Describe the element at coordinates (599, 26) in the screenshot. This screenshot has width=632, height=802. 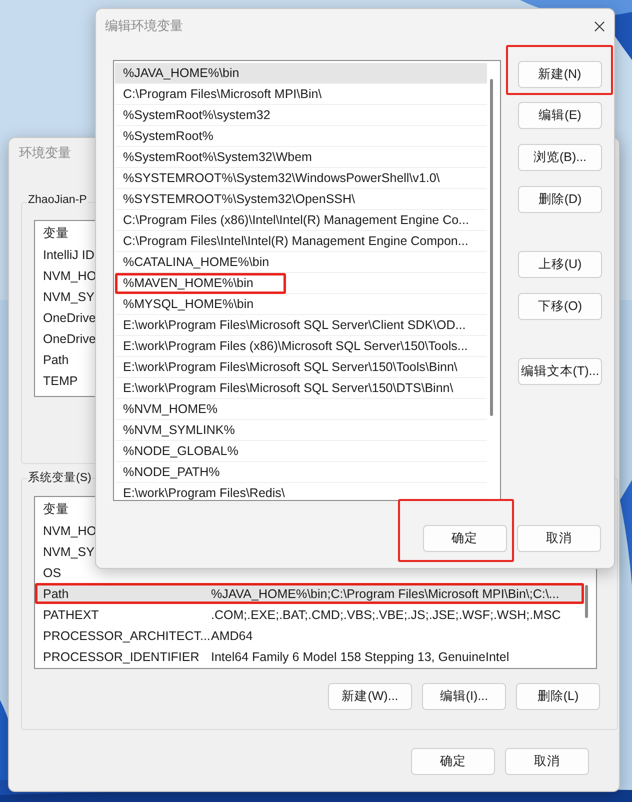
I see `close-icon` at that location.